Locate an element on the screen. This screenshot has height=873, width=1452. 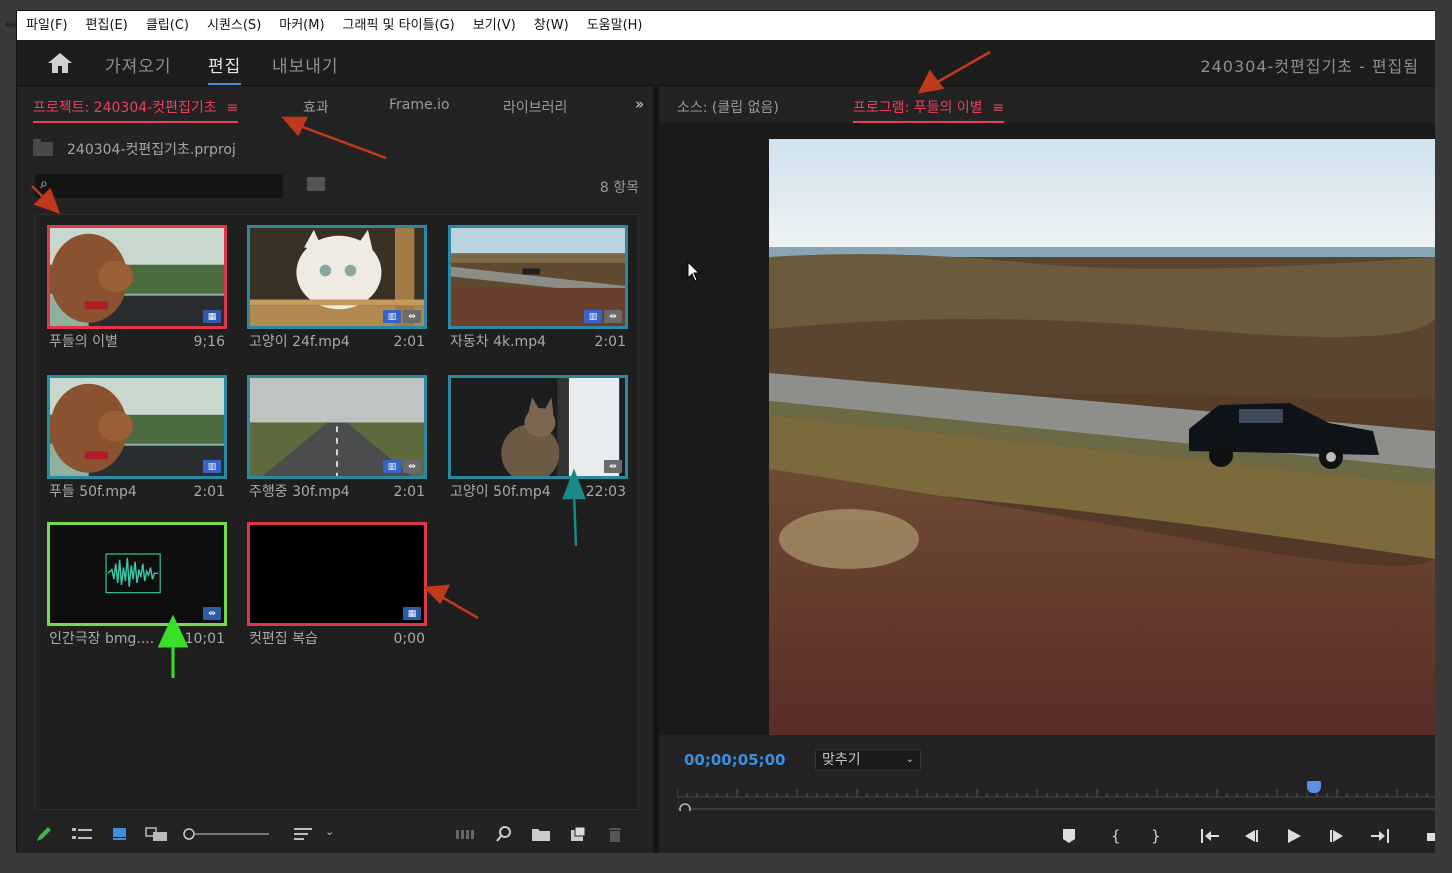
playhead-marker is located at coordinates (1314, 787).